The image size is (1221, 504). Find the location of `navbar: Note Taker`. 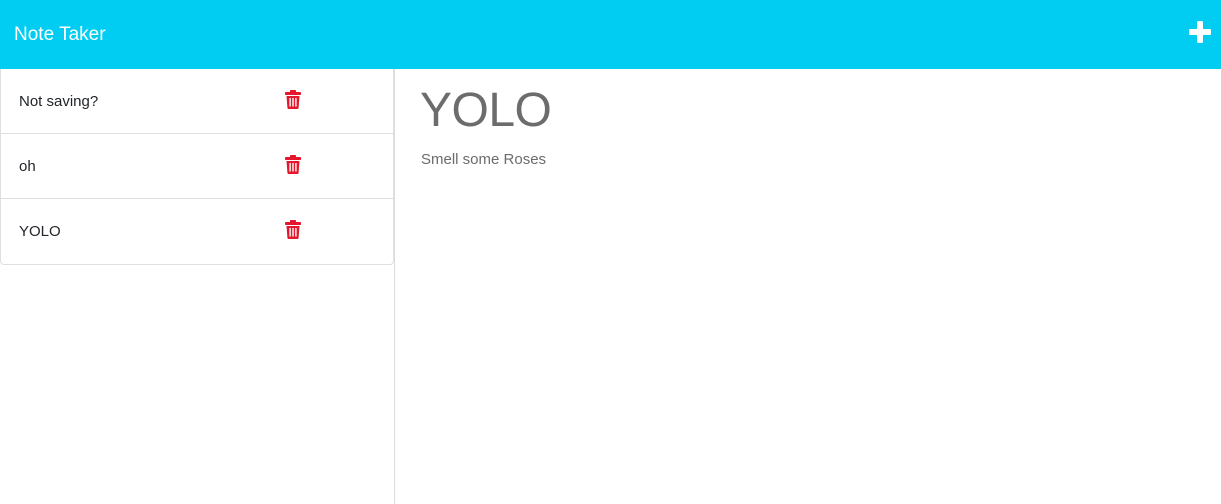

navbar: Note Taker is located at coordinates (610, 34).